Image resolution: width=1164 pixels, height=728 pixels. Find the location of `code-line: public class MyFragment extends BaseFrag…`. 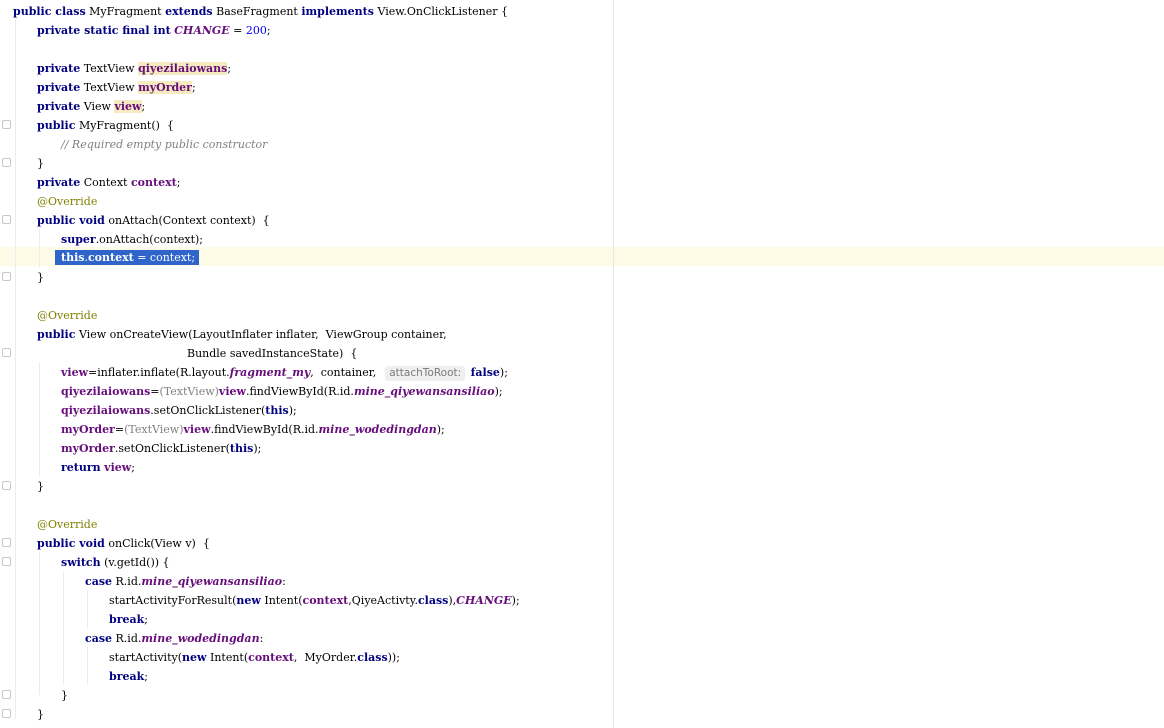

code-line: public class MyFragment extends BaseFrag… is located at coordinates (260, 11).